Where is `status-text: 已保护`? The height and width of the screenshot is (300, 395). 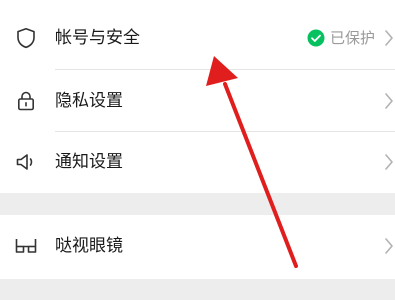
status-text: 已保护 is located at coordinates (352, 38).